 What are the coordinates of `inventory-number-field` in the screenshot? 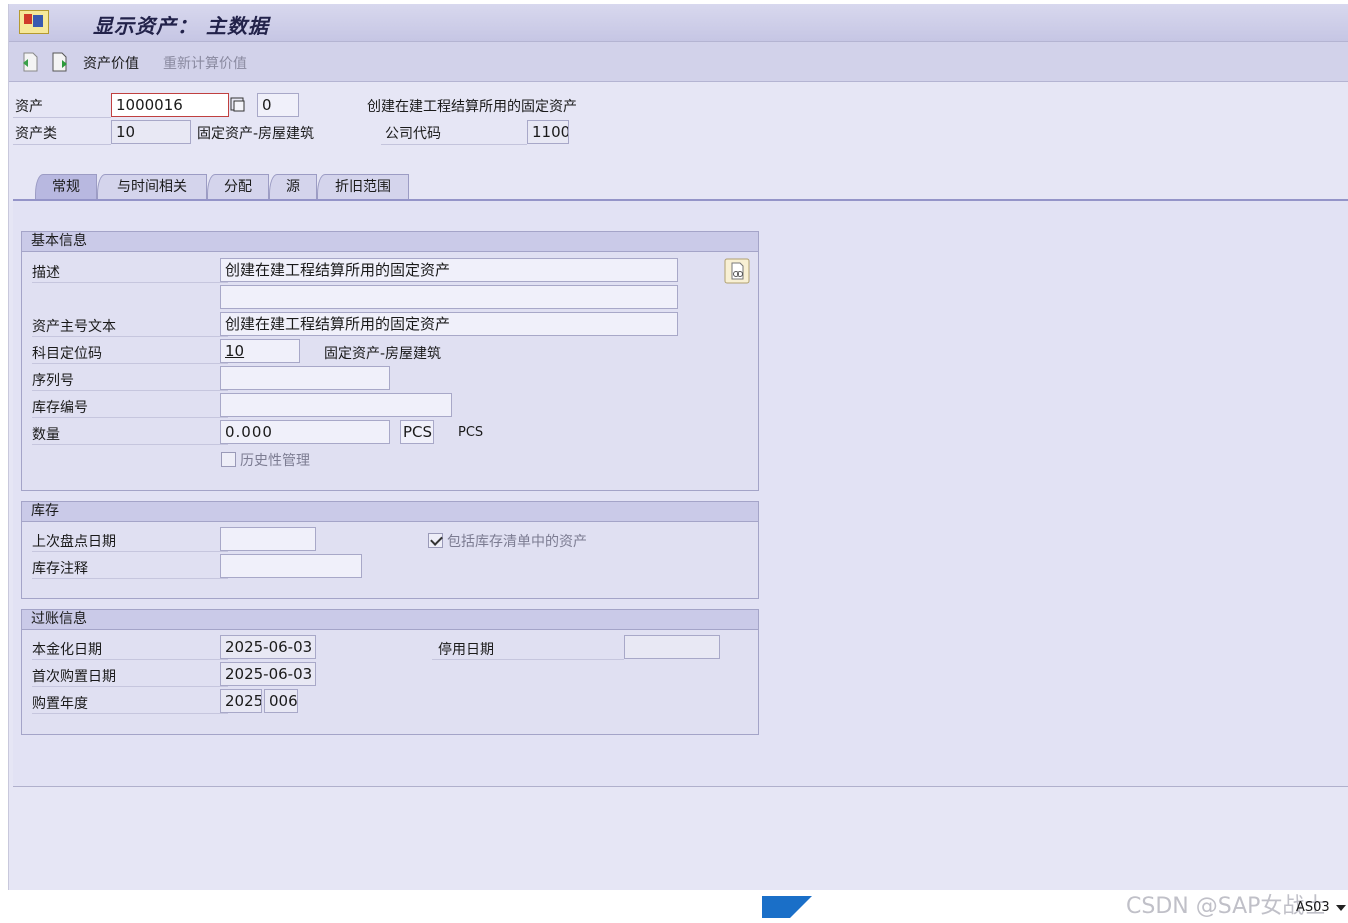 It's located at (336, 405).